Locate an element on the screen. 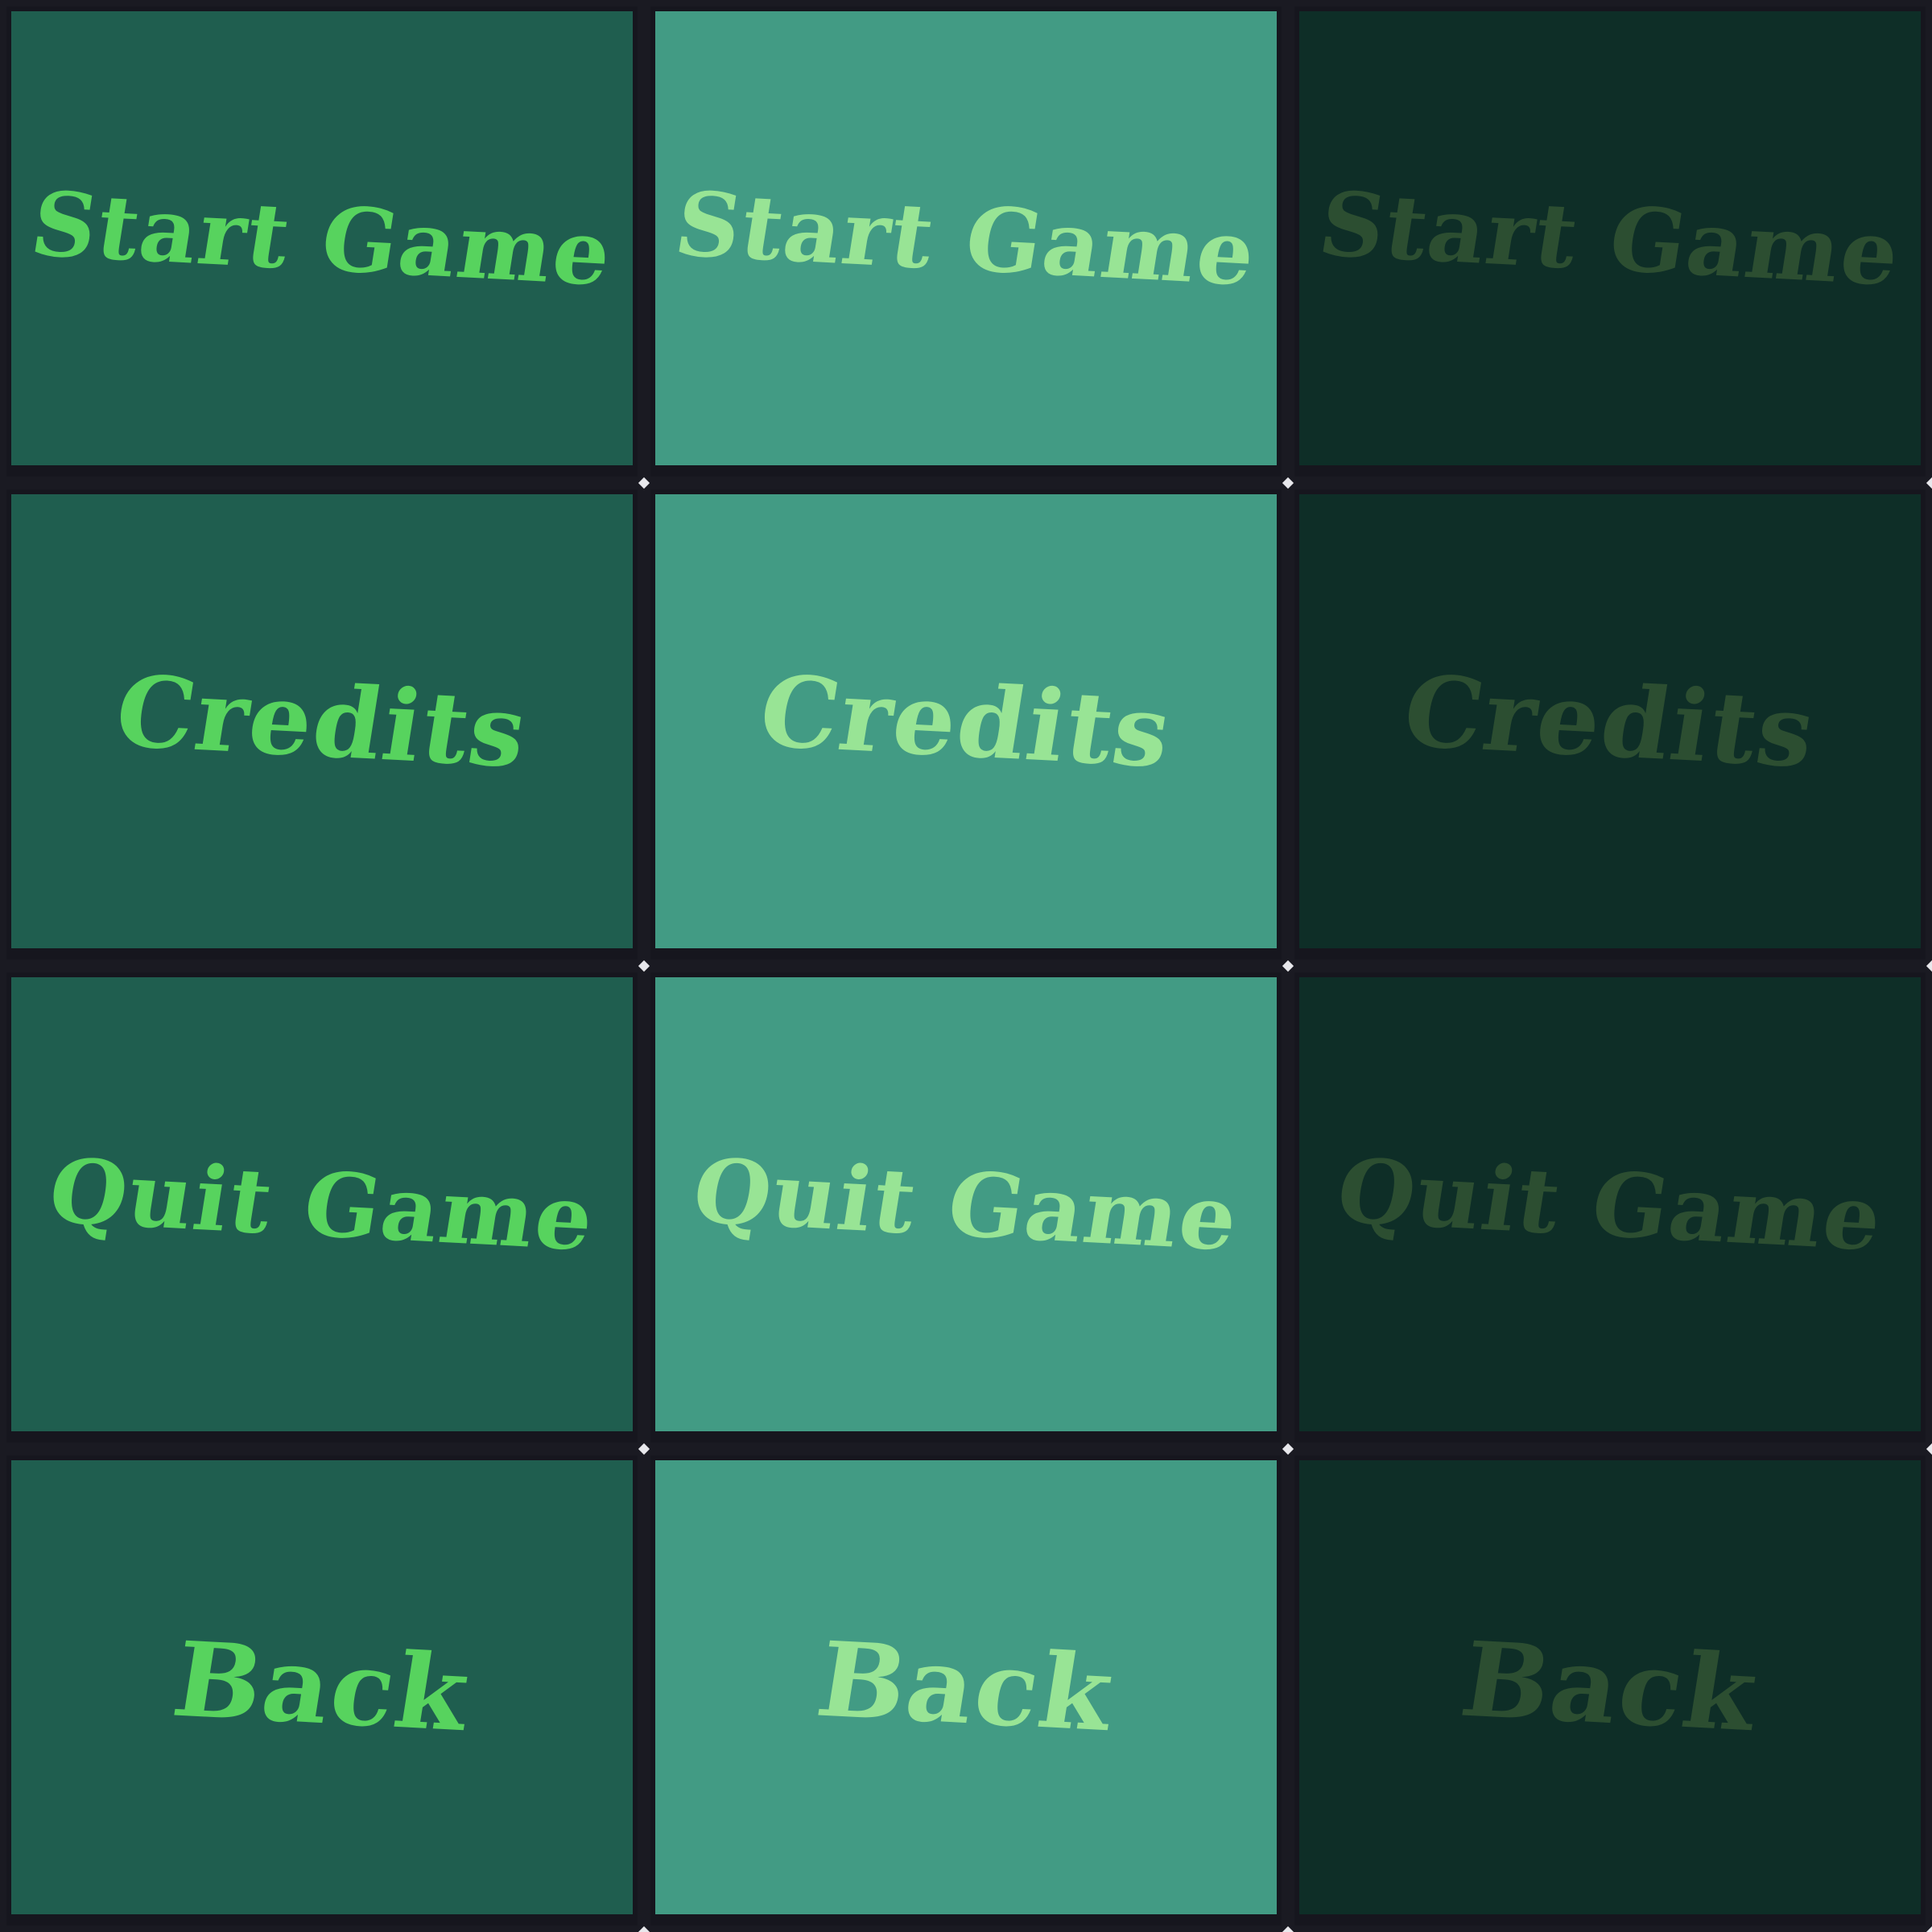 The width and height of the screenshot is (1932, 1932). start-game-button-normal: Start Game is located at coordinates (322, 242).